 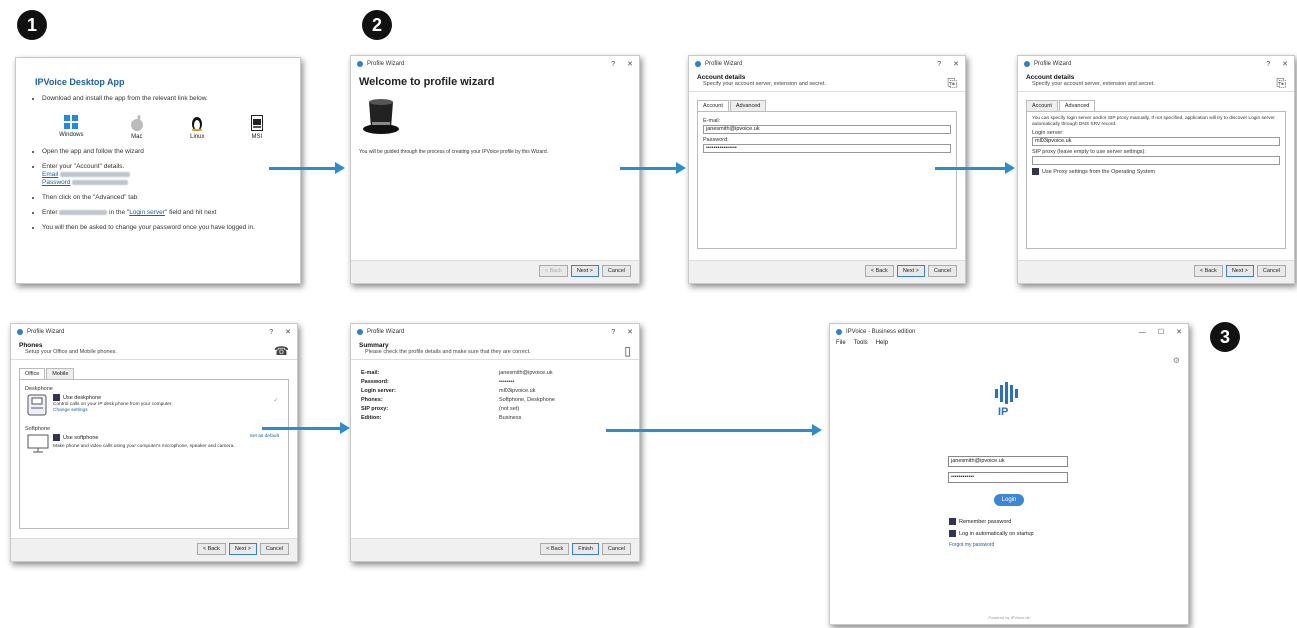 I want to click on password-field: ••••••••••••••••, so click(x=827, y=148).